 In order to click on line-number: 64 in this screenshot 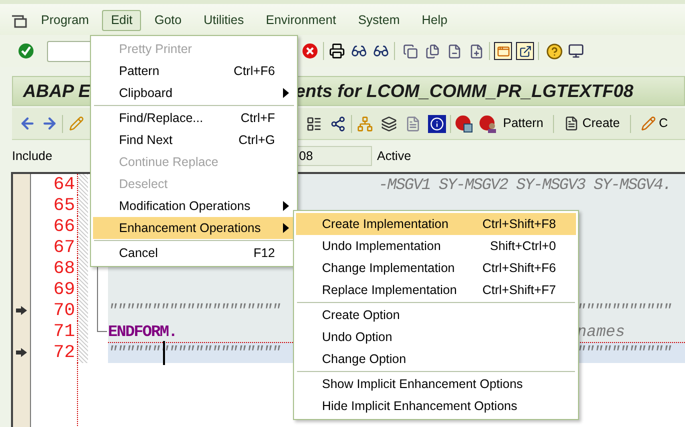, I will do `click(64, 185)`.